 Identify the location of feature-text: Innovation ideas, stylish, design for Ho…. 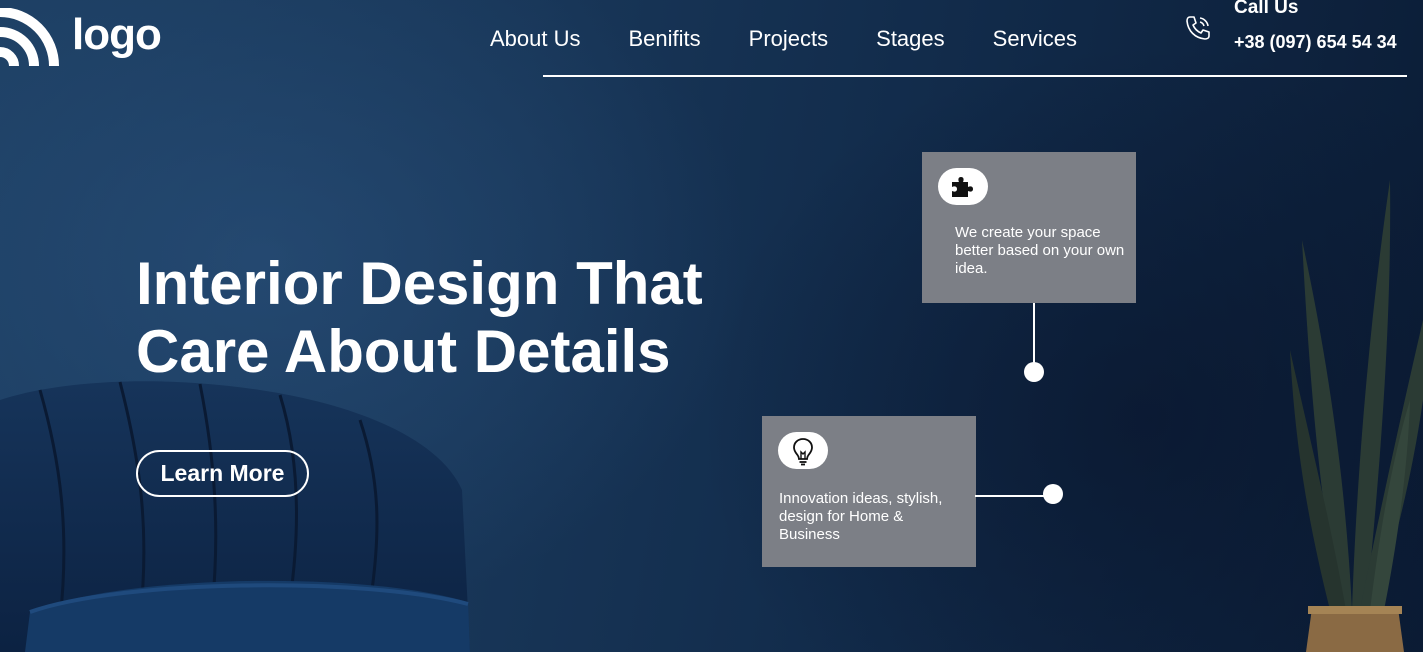
(861, 516).